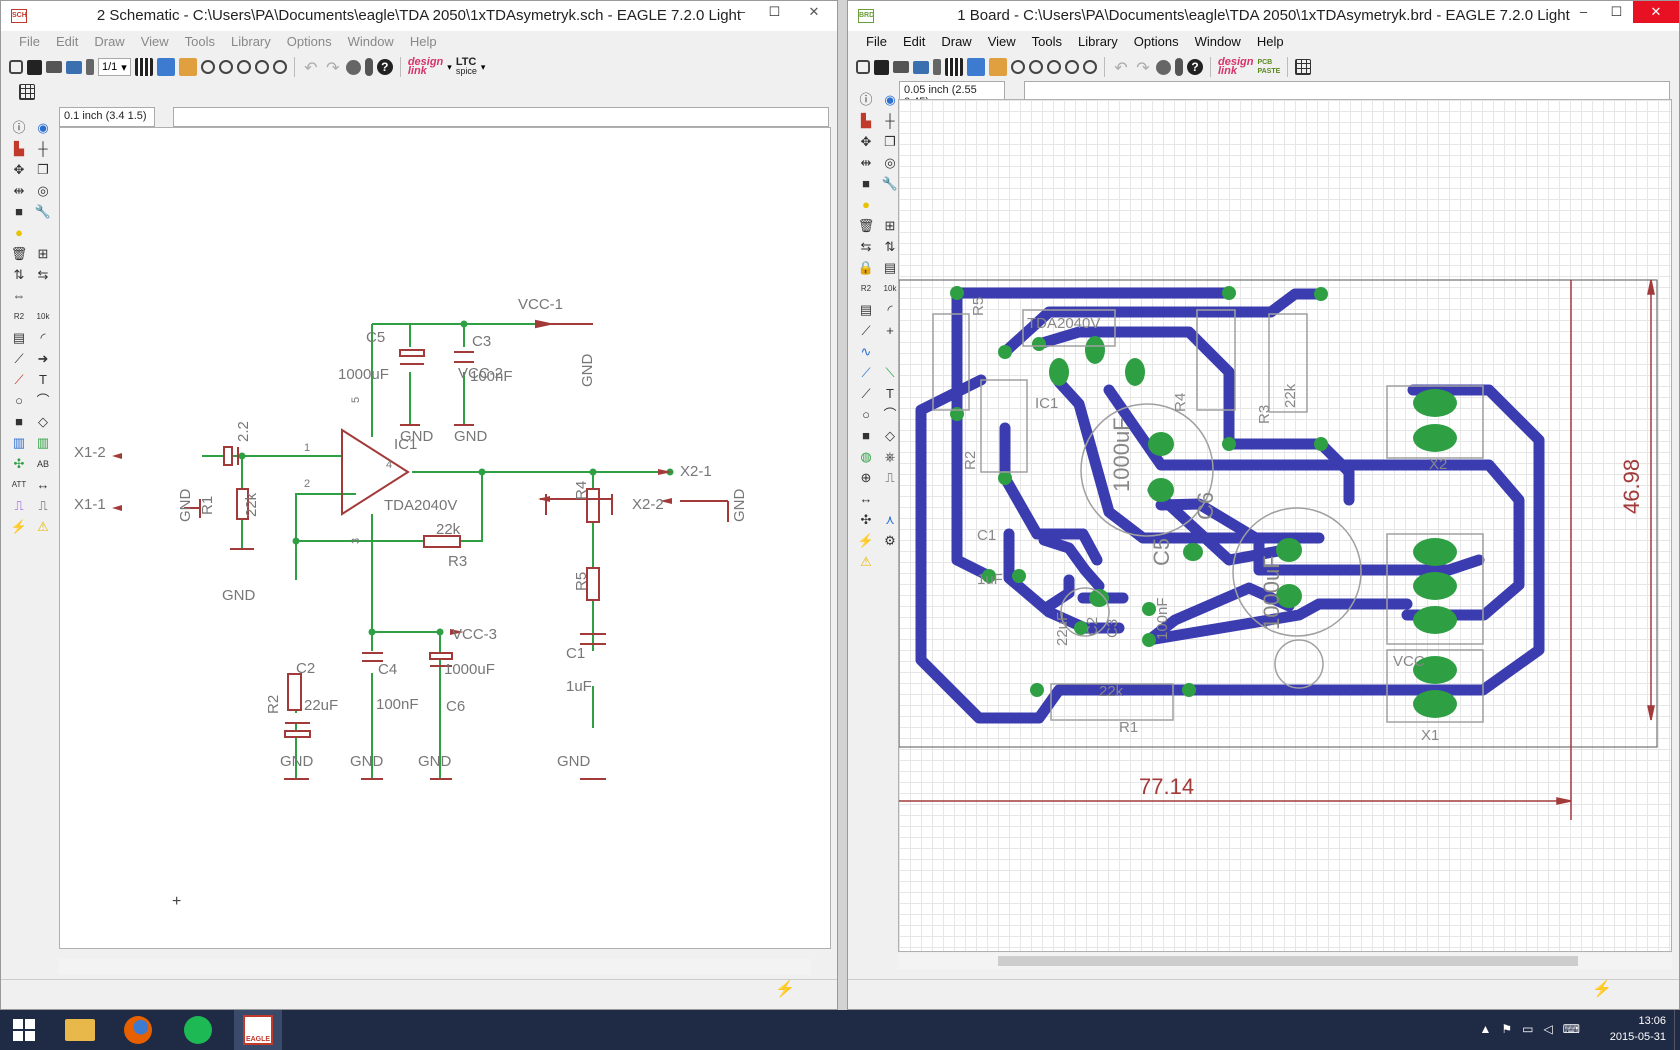 Image resolution: width=1680 pixels, height=1050 pixels. I want to click on invoke-icon: ➜, so click(43, 359).